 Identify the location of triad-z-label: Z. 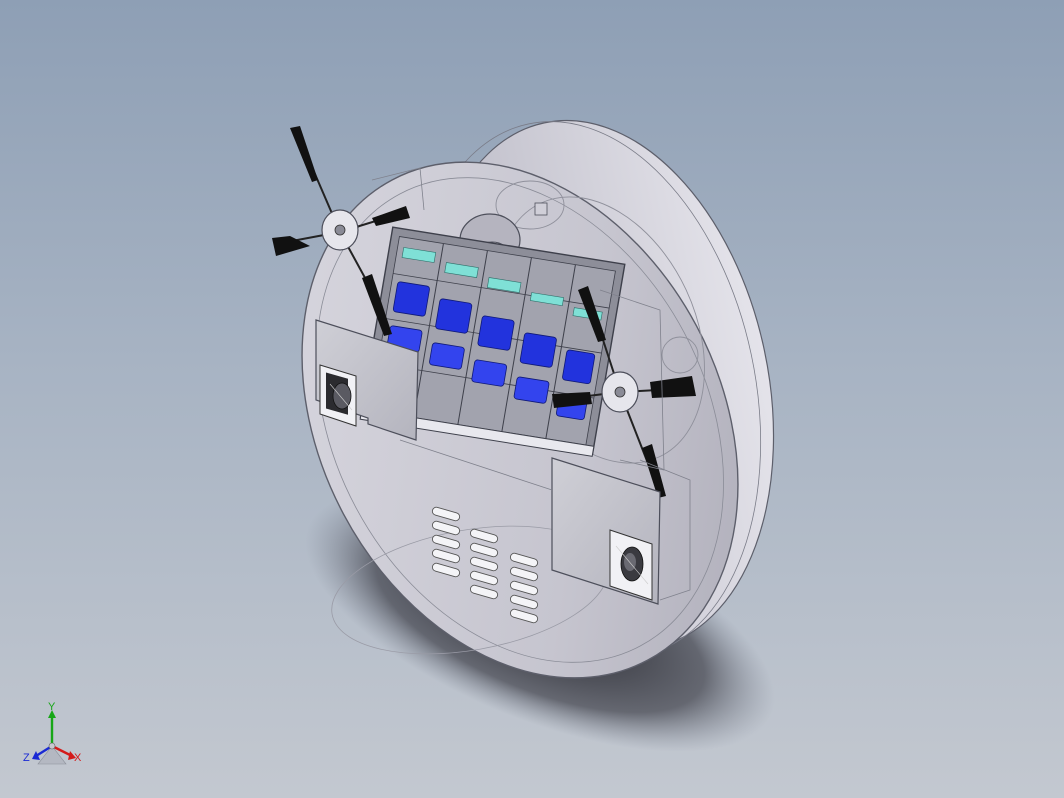
(26, 758).